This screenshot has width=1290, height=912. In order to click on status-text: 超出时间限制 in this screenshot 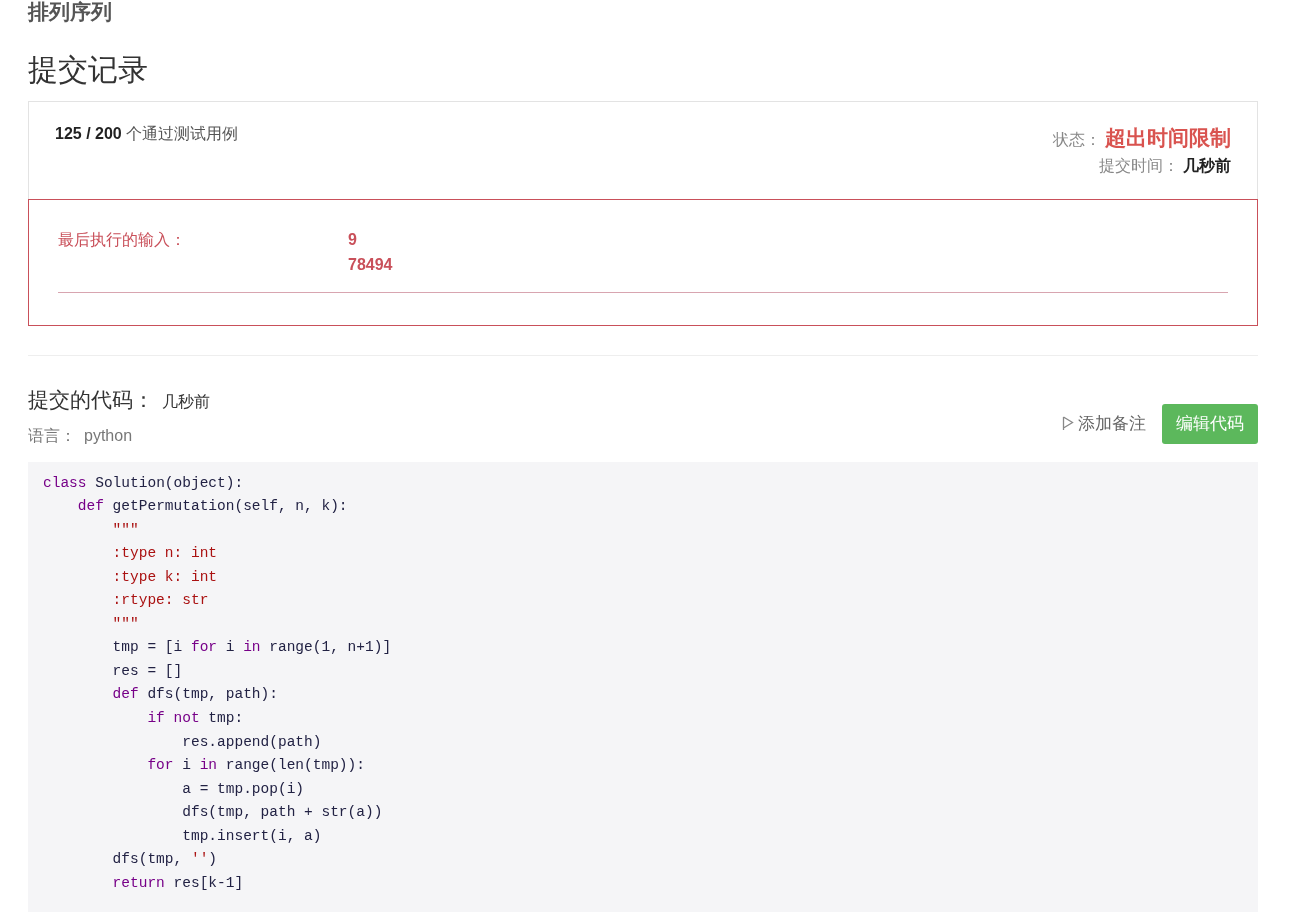, I will do `click(1168, 138)`.